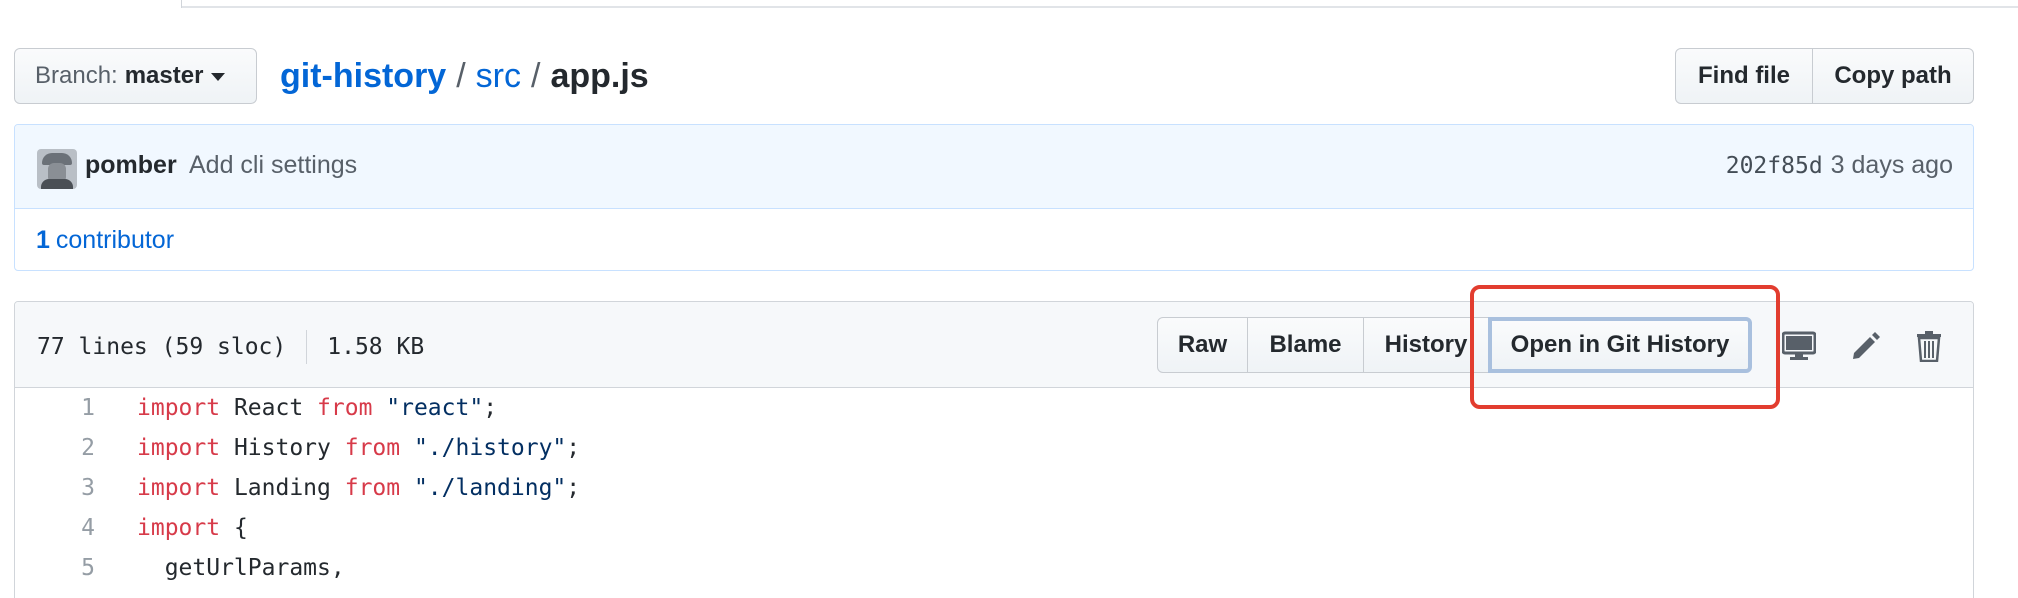 This screenshot has height=598, width=2018. I want to click on line-number: 1, so click(55, 408).